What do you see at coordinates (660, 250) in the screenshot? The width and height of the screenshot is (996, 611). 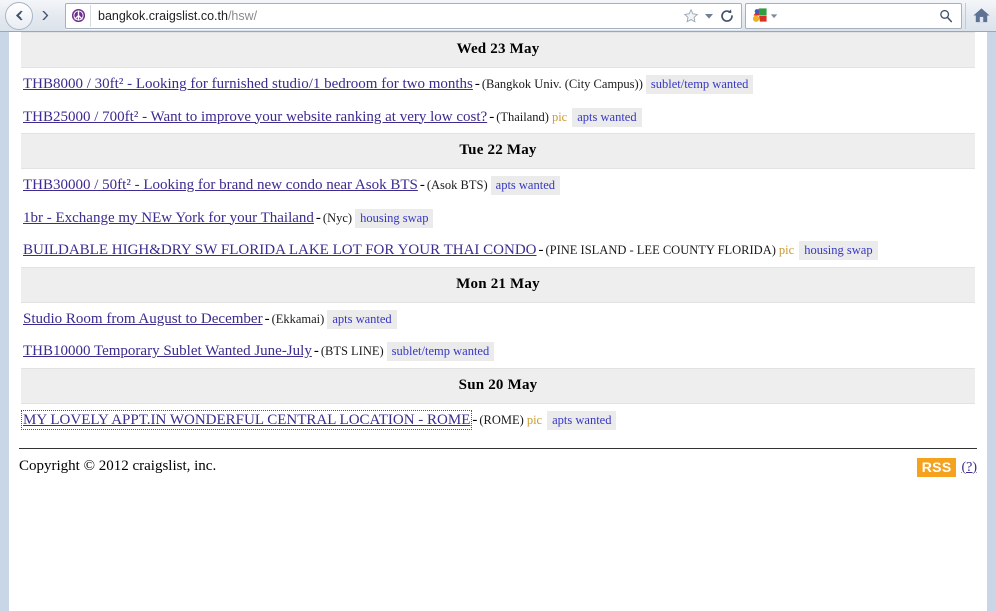 I see `listing-neighborhood: (PINE ISLAND - LEE COUNTY FLORIDA)` at bounding box center [660, 250].